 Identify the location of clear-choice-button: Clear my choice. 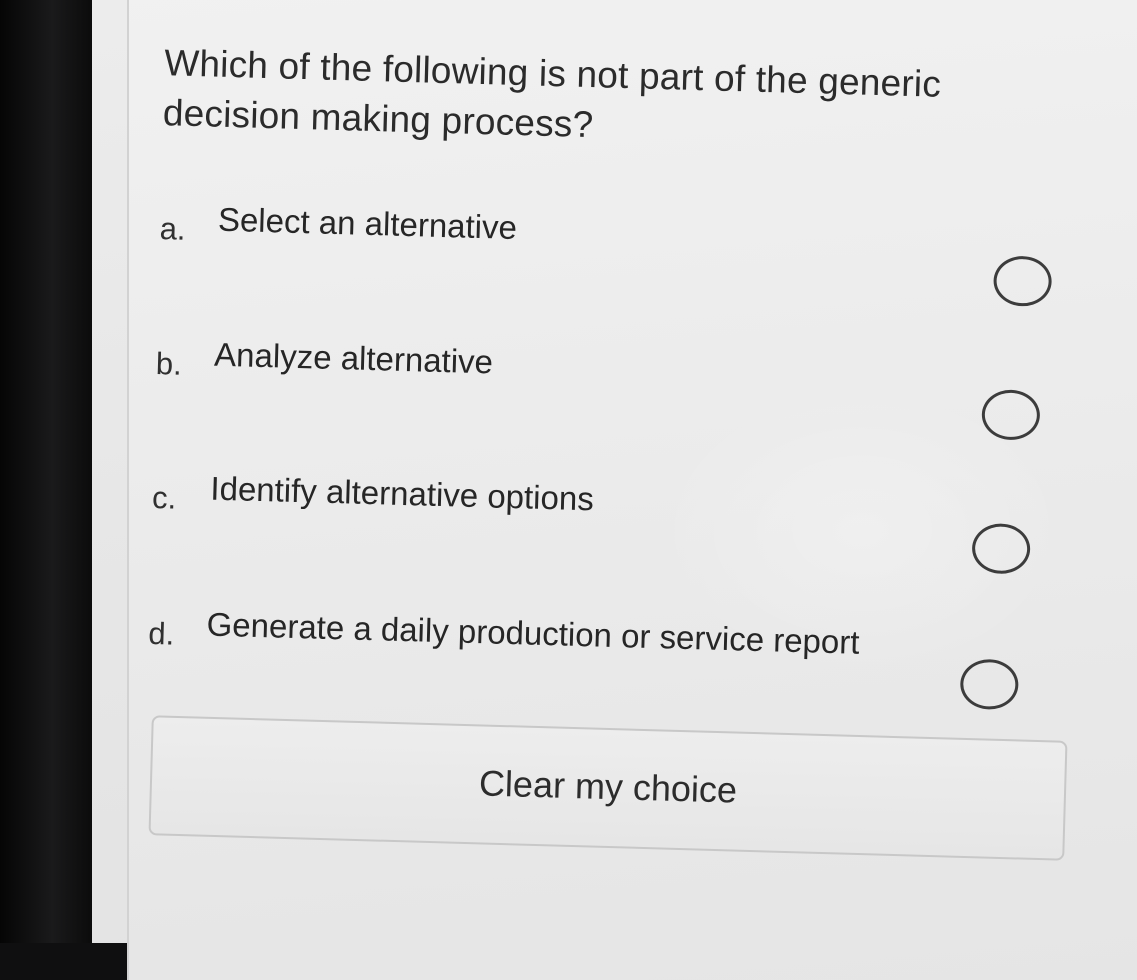
(608, 788).